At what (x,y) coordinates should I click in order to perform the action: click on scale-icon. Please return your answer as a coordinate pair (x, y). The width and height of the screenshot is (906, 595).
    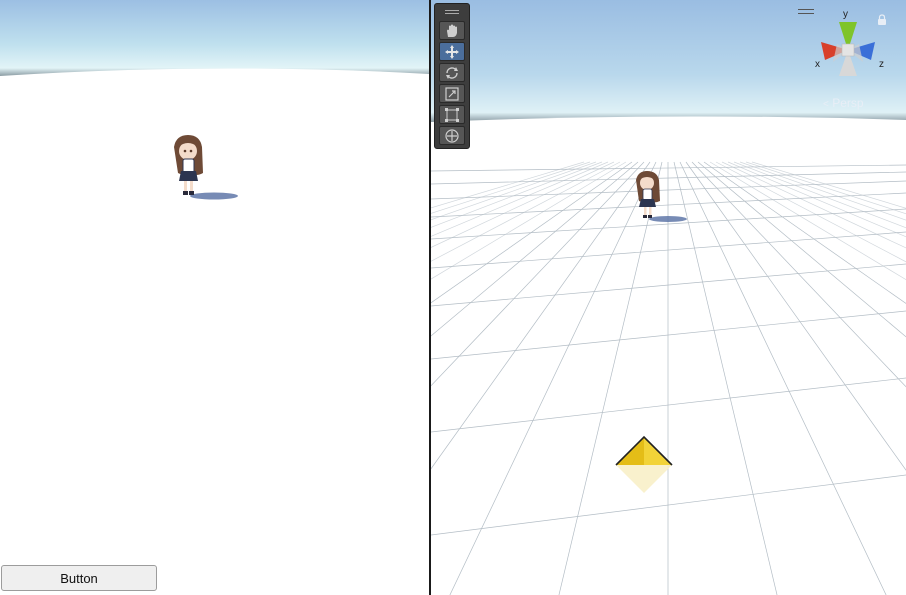
    Looking at the image, I should click on (452, 93).